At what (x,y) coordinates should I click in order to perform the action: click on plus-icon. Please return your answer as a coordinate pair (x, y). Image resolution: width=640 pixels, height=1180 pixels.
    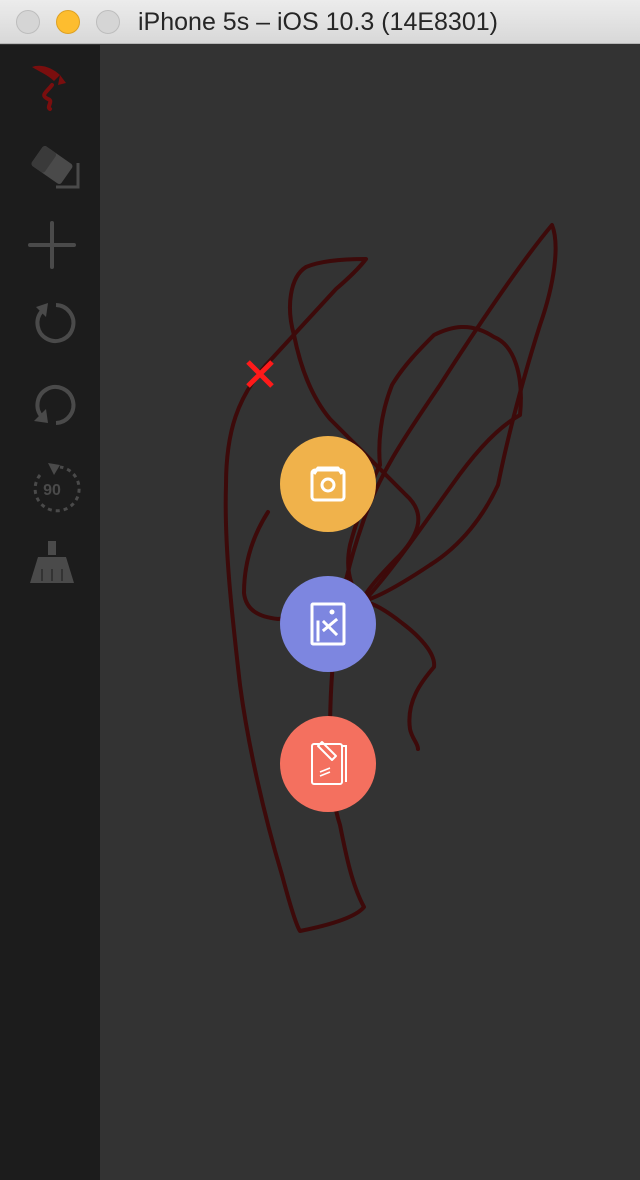
    Looking at the image, I should click on (52, 245).